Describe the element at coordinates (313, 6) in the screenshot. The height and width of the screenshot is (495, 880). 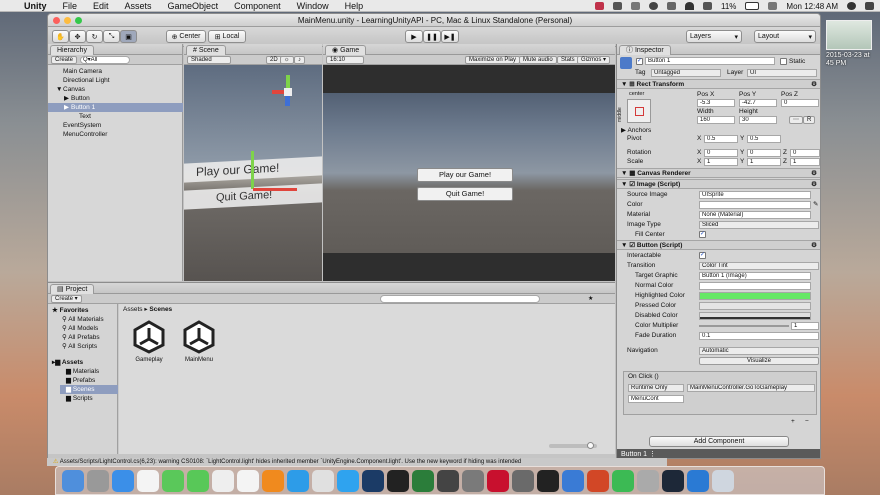
I see `menu-window: Window` at that location.